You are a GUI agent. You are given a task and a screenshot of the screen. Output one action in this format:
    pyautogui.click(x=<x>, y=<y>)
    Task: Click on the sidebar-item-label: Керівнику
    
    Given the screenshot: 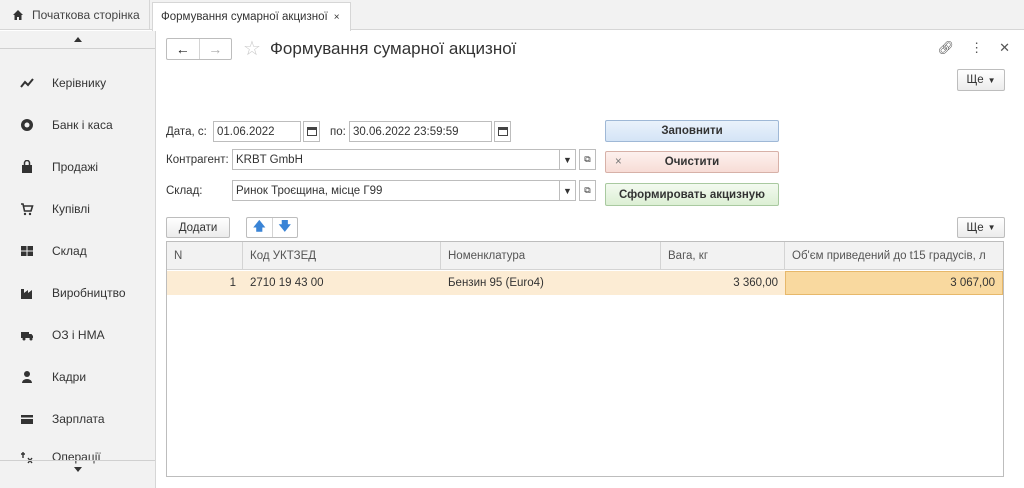 What is the action you would take?
    pyautogui.click(x=79, y=83)
    